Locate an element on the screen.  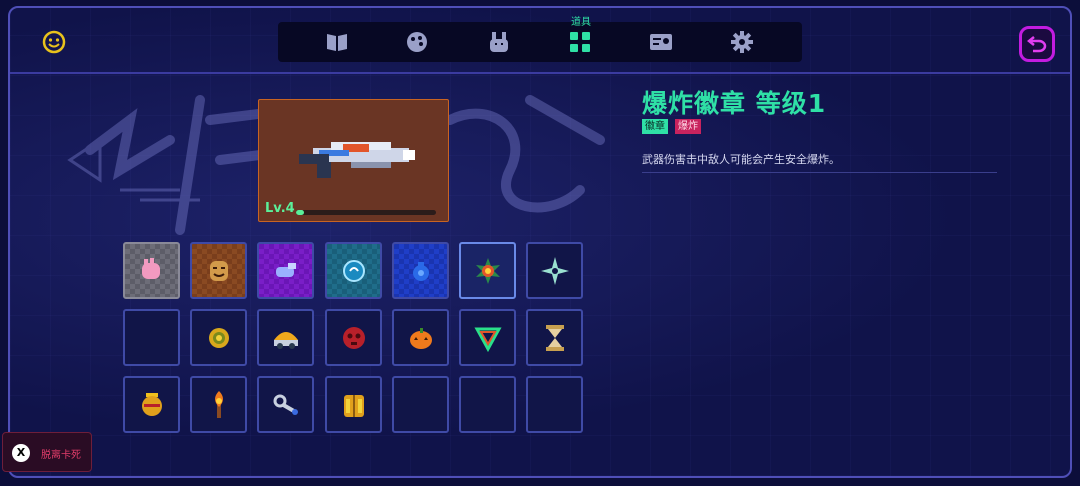
unstuck-label: 脱离卡死 is located at coordinates (61, 455).